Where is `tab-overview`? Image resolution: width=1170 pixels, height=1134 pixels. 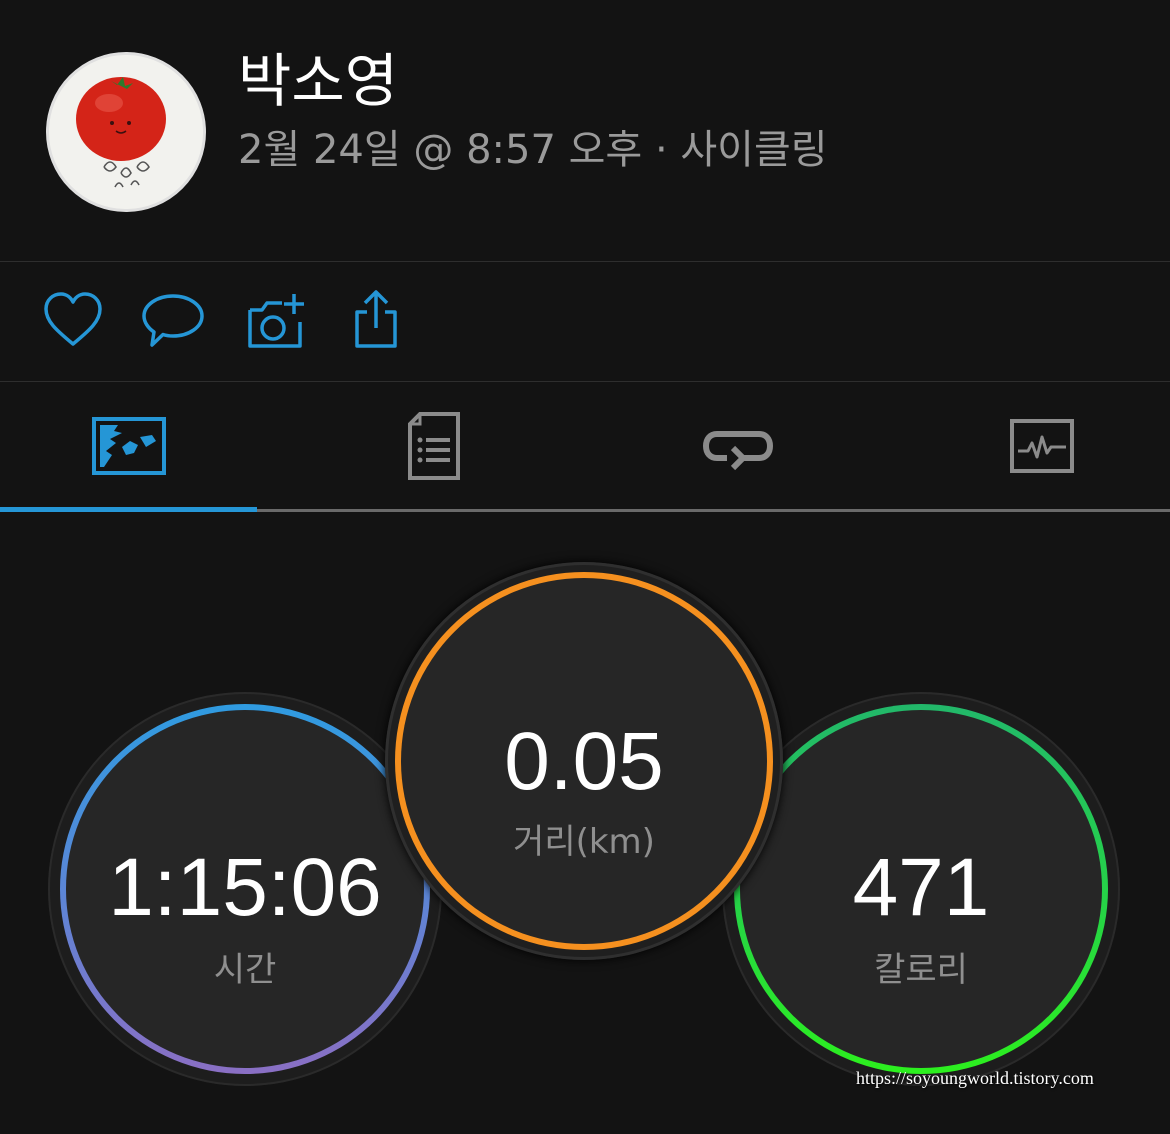
tab-overview is located at coordinates (128, 446).